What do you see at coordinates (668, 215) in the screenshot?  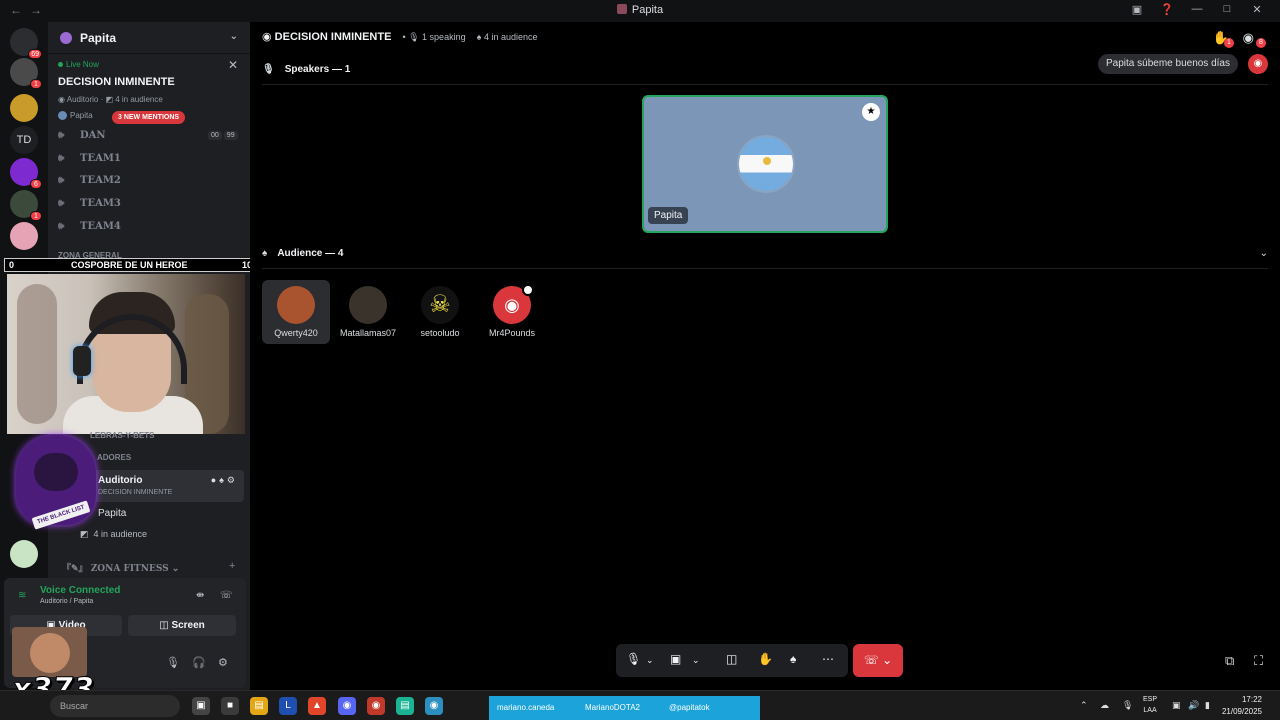 I see `speaker-name: Papita` at bounding box center [668, 215].